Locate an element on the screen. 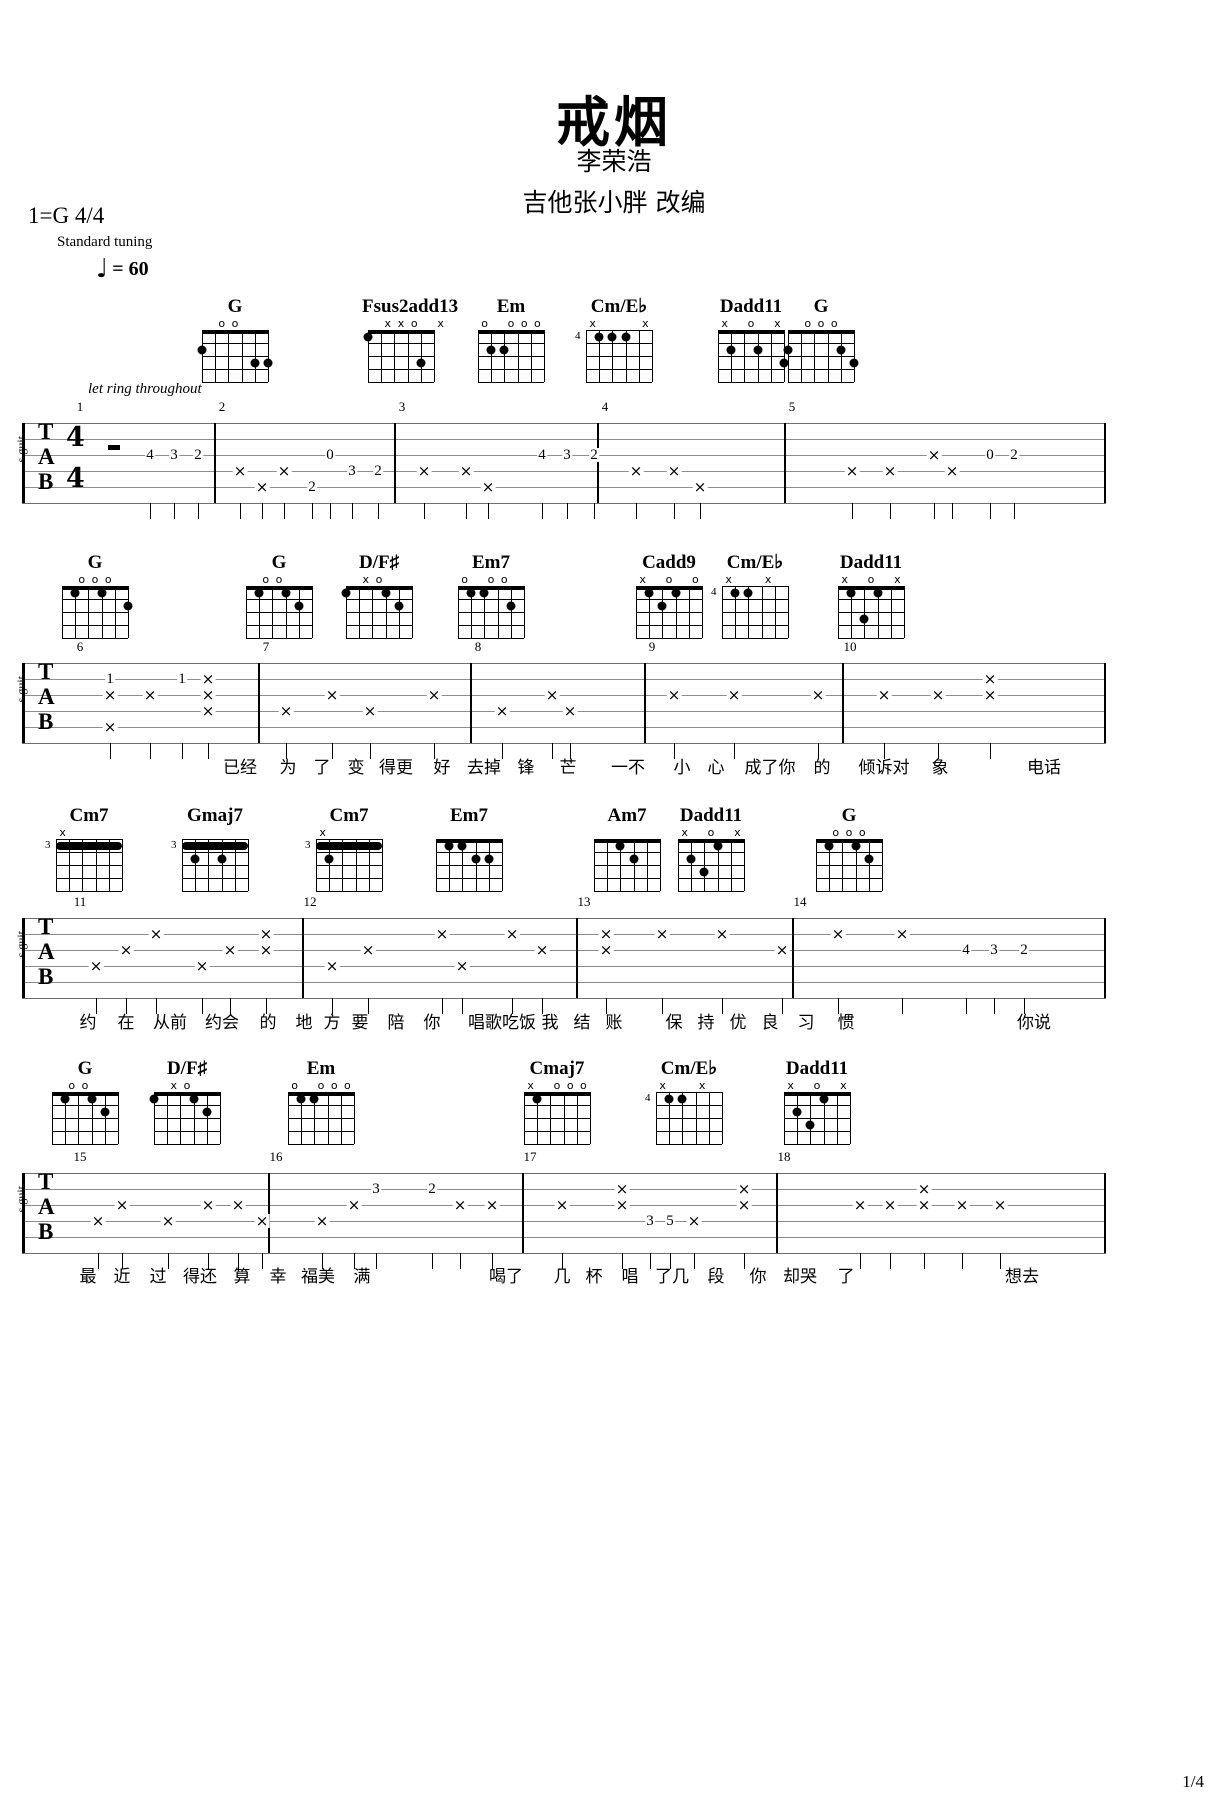  open-string-markers: x is located at coordinates (89, 833).